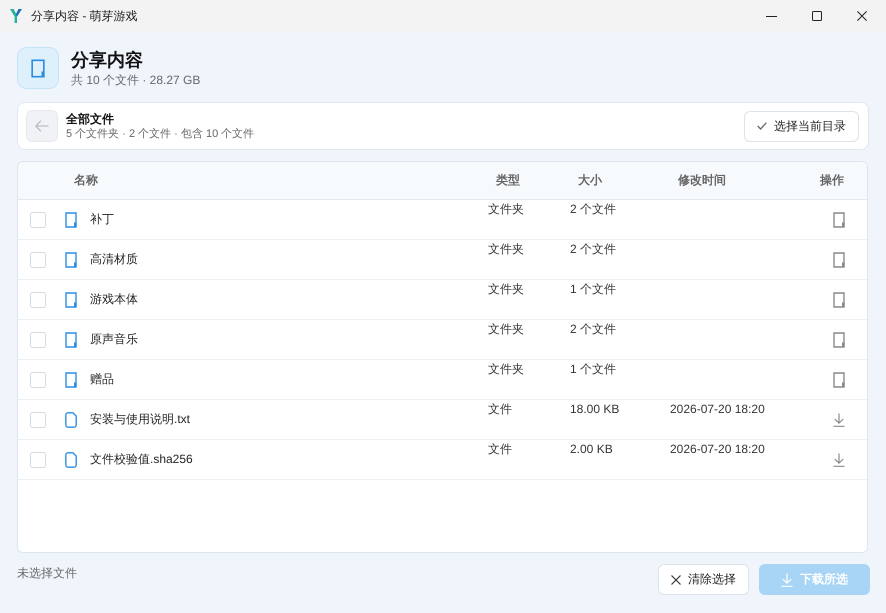 This screenshot has width=886, height=613. Describe the element at coordinates (102, 219) in the screenshot. I see `file-name: 补丁` at that location.